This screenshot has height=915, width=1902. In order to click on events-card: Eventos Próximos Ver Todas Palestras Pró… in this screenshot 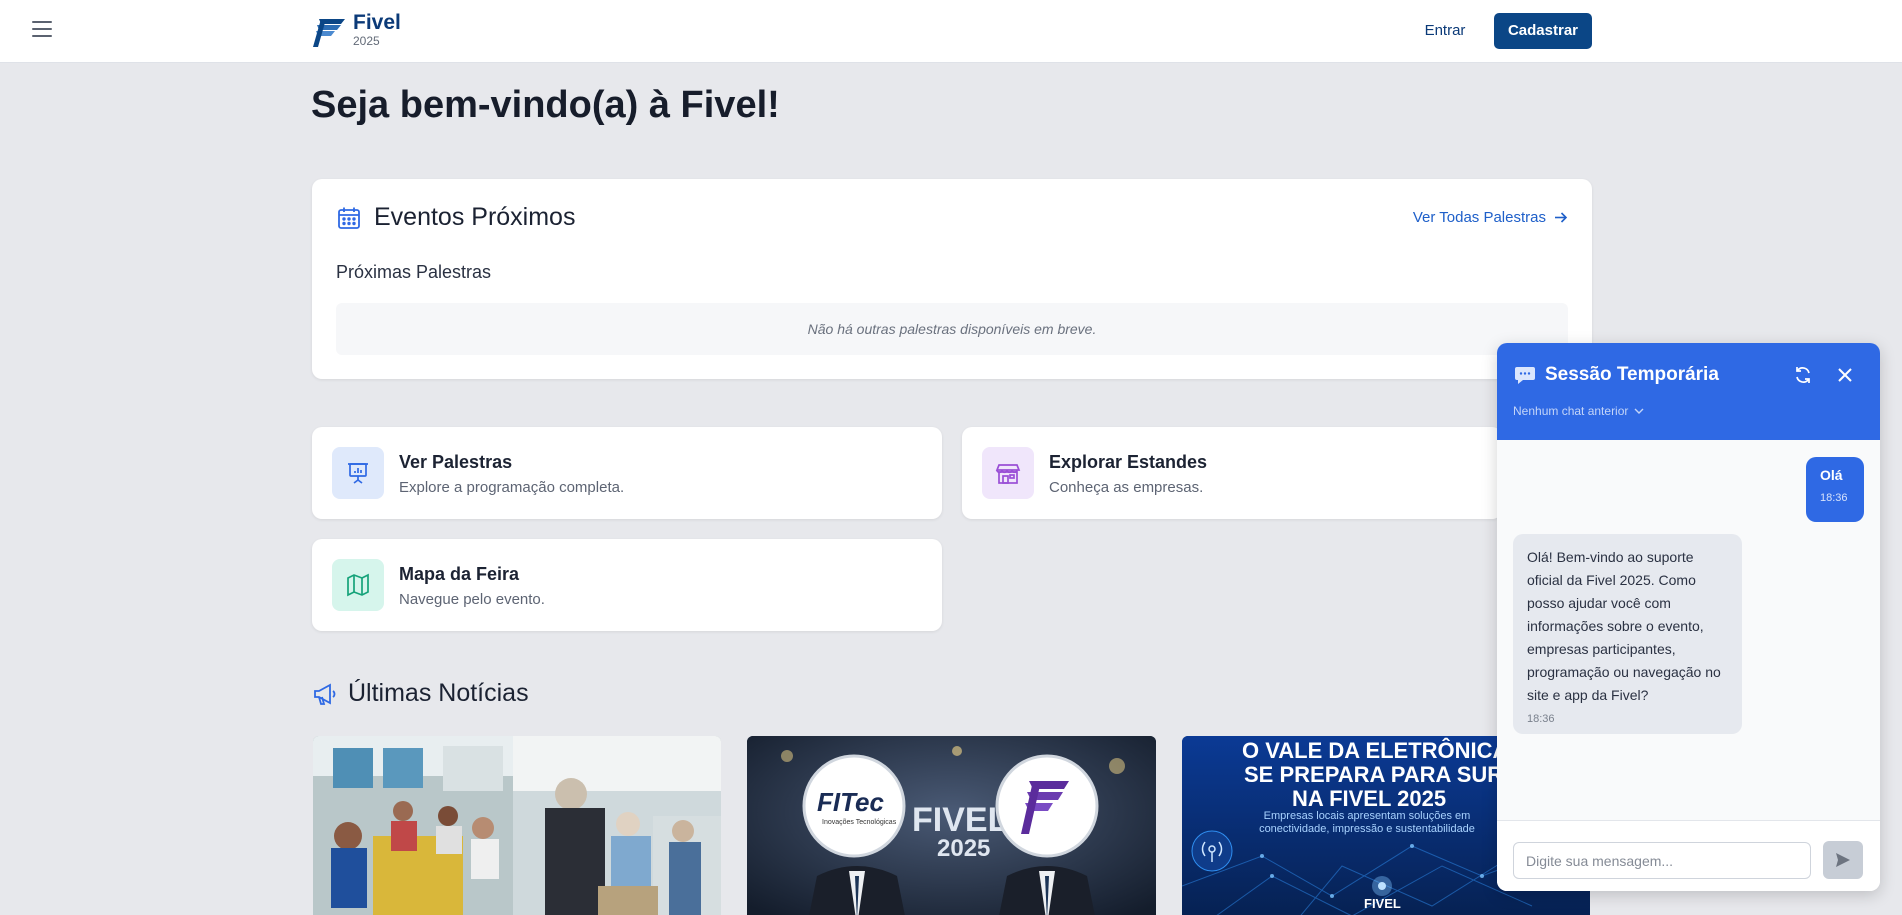, I will do `click(952, 279)`.